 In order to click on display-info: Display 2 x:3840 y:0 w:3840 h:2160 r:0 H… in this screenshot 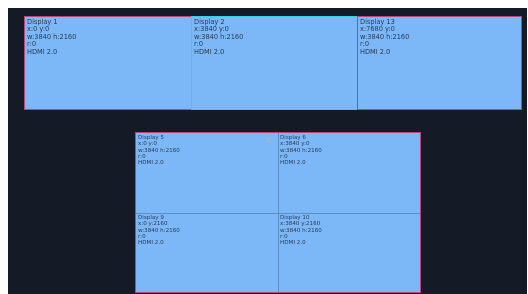, I will do `click(218, 37)`.